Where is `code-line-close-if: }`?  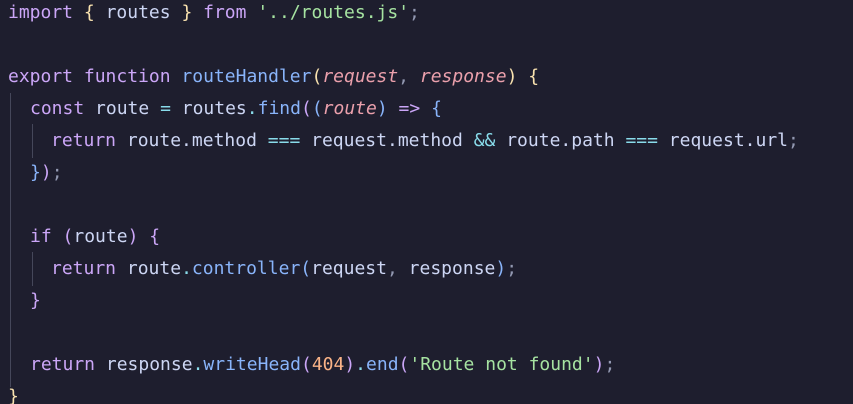 code-line-close-if: } is located at coordinates (35, 301).